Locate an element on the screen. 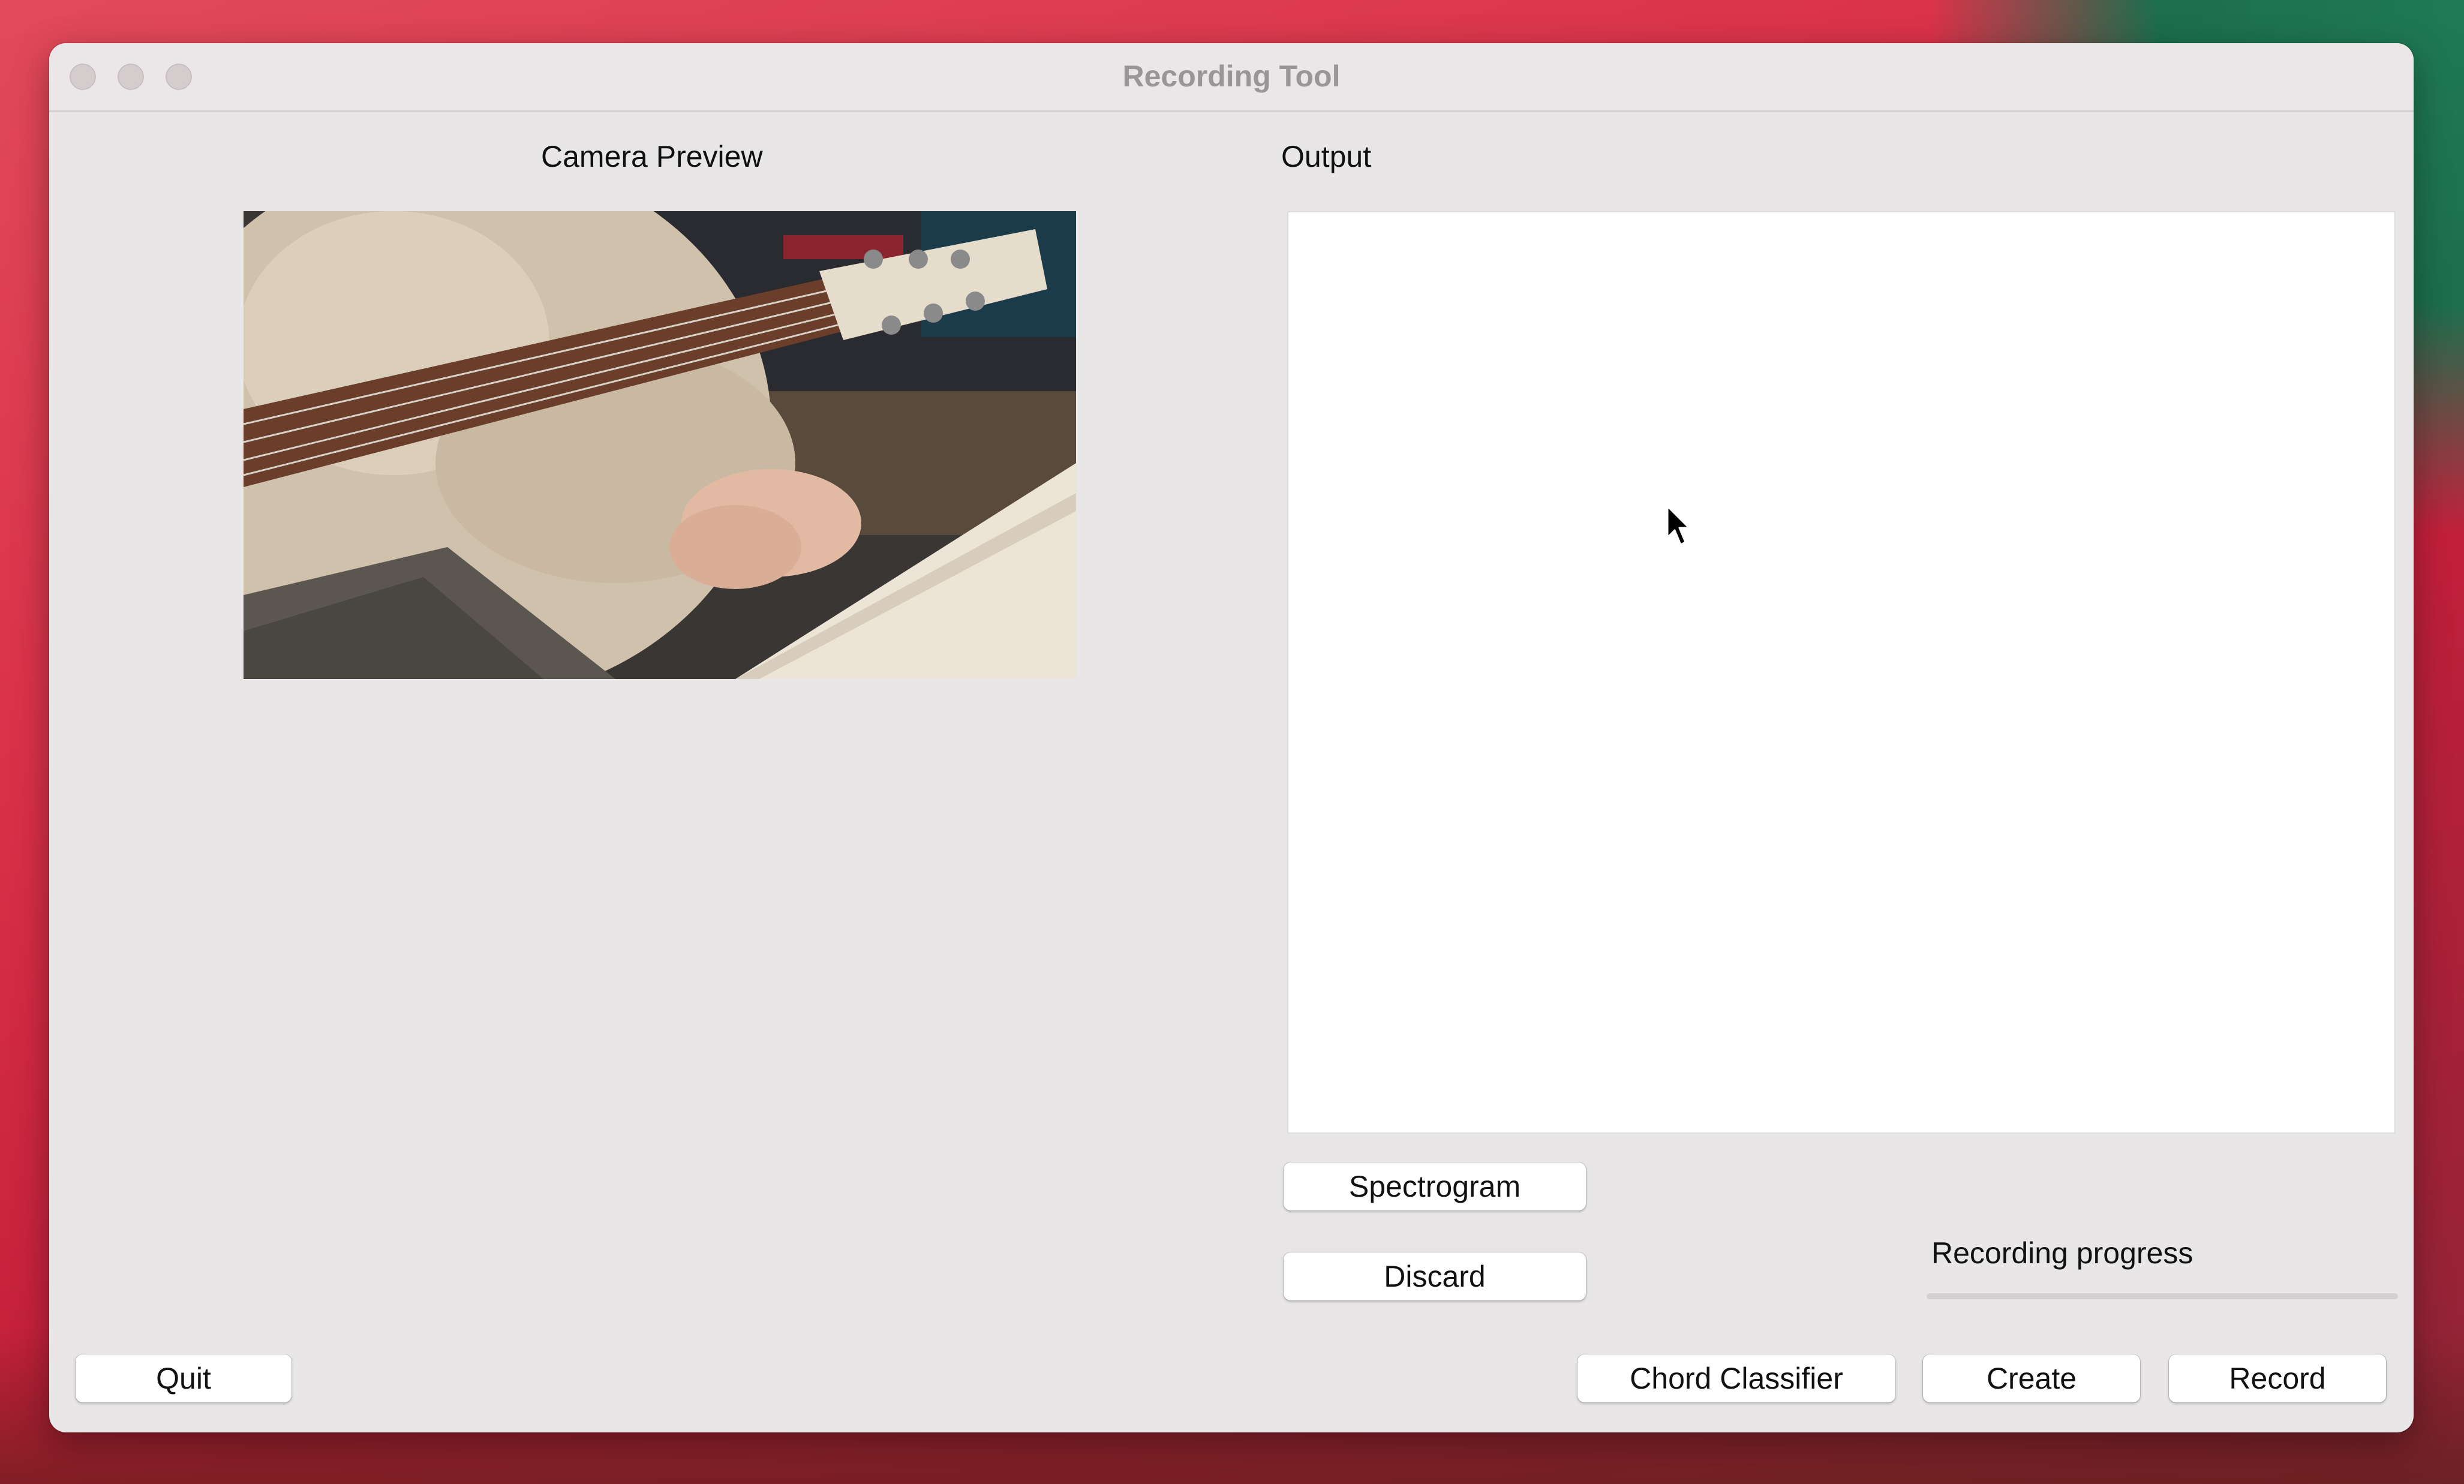 The width and height of the screenshot is (2464, 1484). title-bar: Recording Tool is located at coordinates (1231, 77).